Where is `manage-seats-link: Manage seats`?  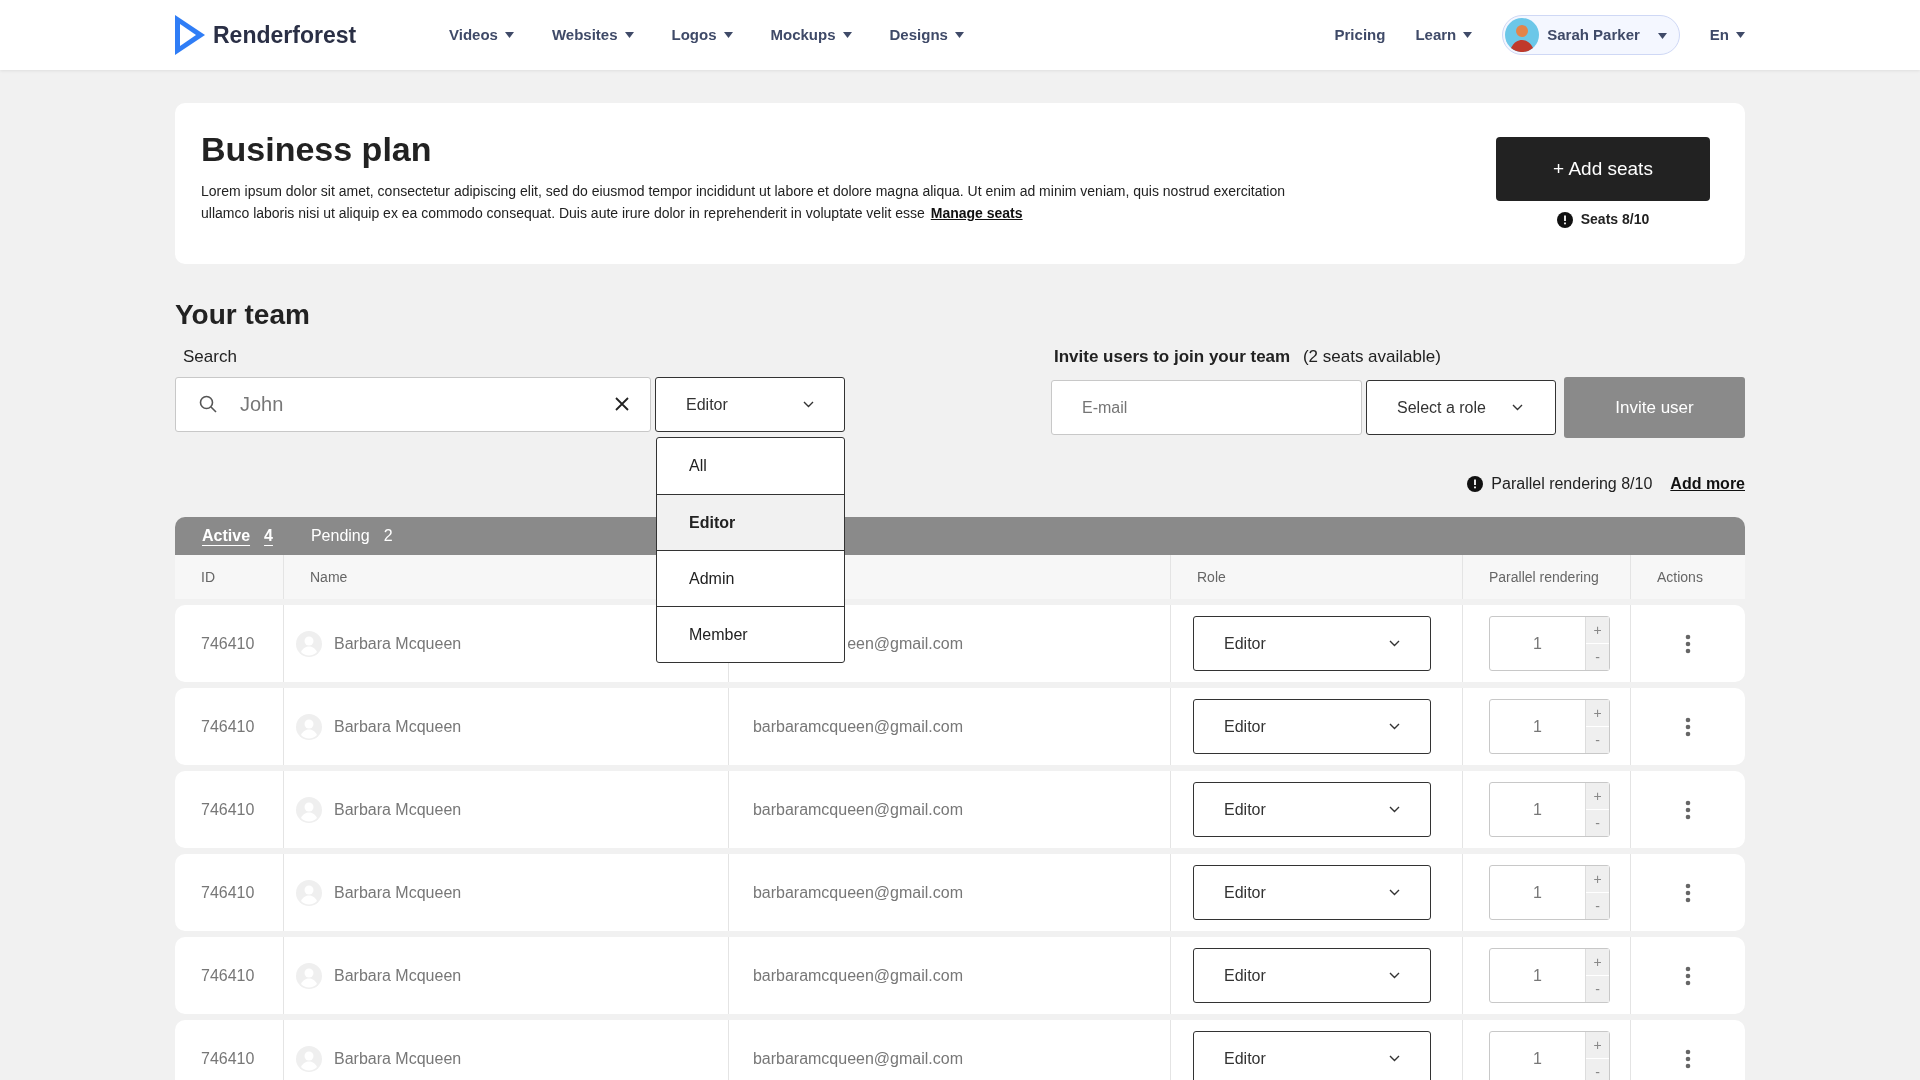 manage-seats-link: Manage seats is located at coordinates (976, 212).